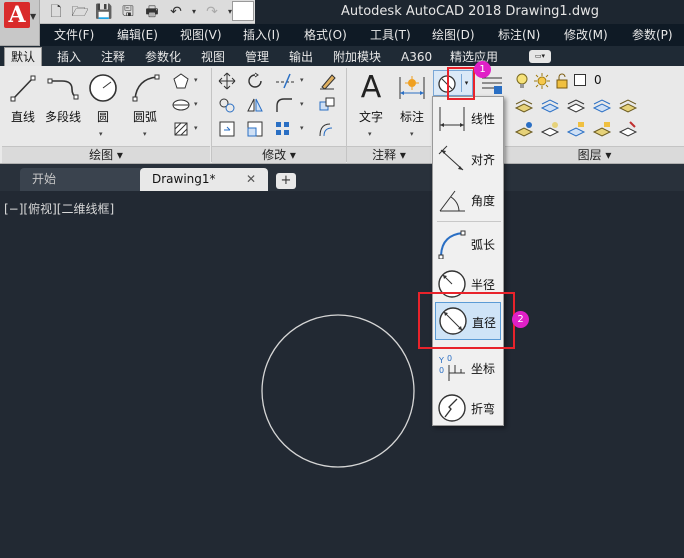 This screenshot has height=558, width=684. What do you see at coordinates (412, 98) in the screenshot?
I see `dimension-tool-button: 标注` at bounding box center [412, 98].